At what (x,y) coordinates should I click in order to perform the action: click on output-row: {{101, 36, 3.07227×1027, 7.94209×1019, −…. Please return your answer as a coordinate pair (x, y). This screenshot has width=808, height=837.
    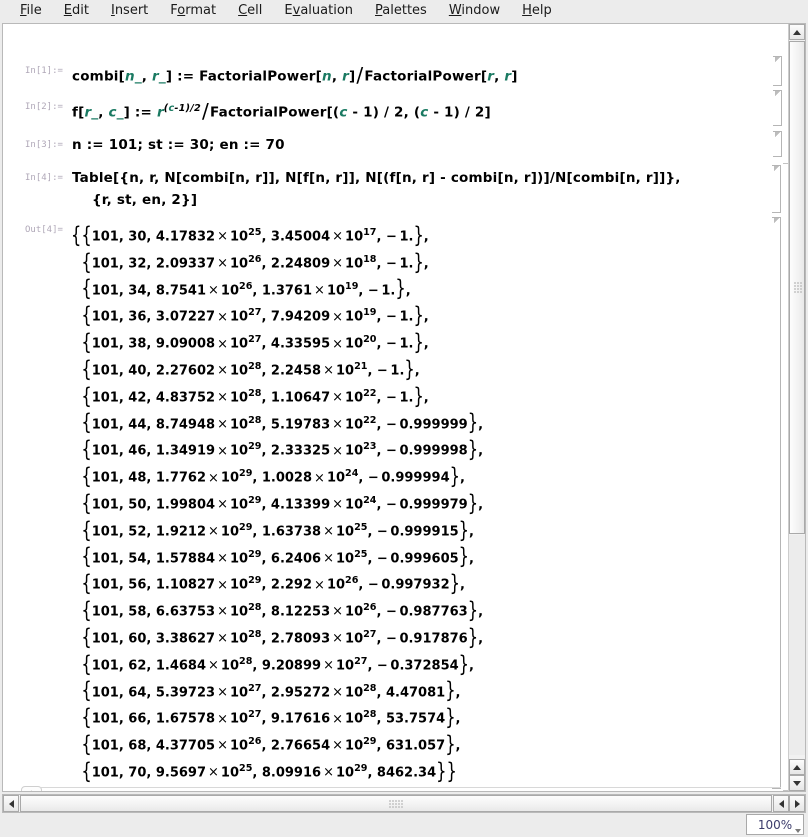
    Looking at the image, I should click on (255, 315).